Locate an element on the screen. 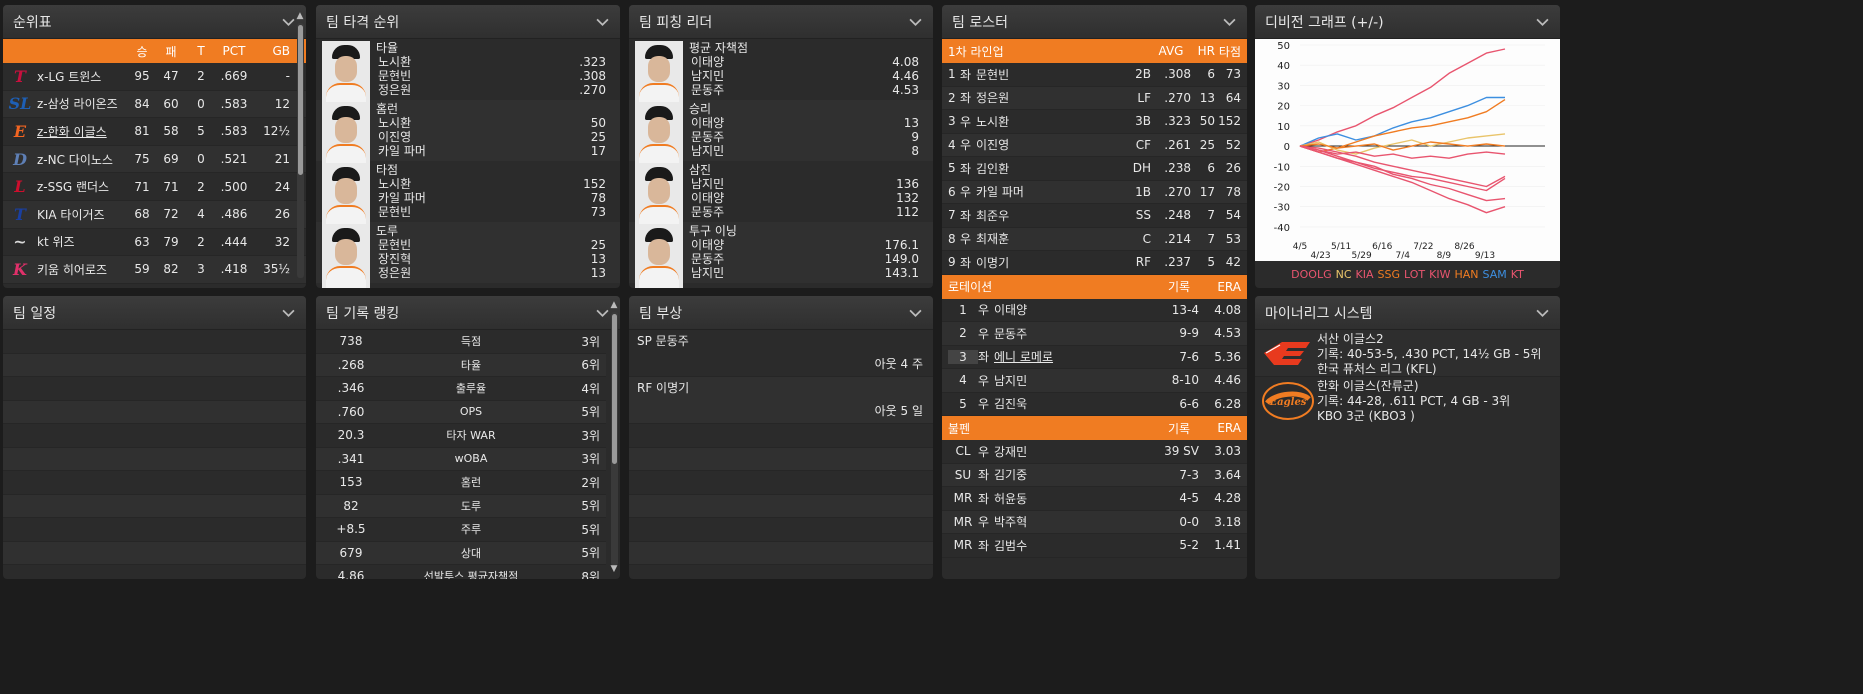  lineup-row: 8 우 최재훈 C .214 7 53 is located at coordinates (1094, 239).